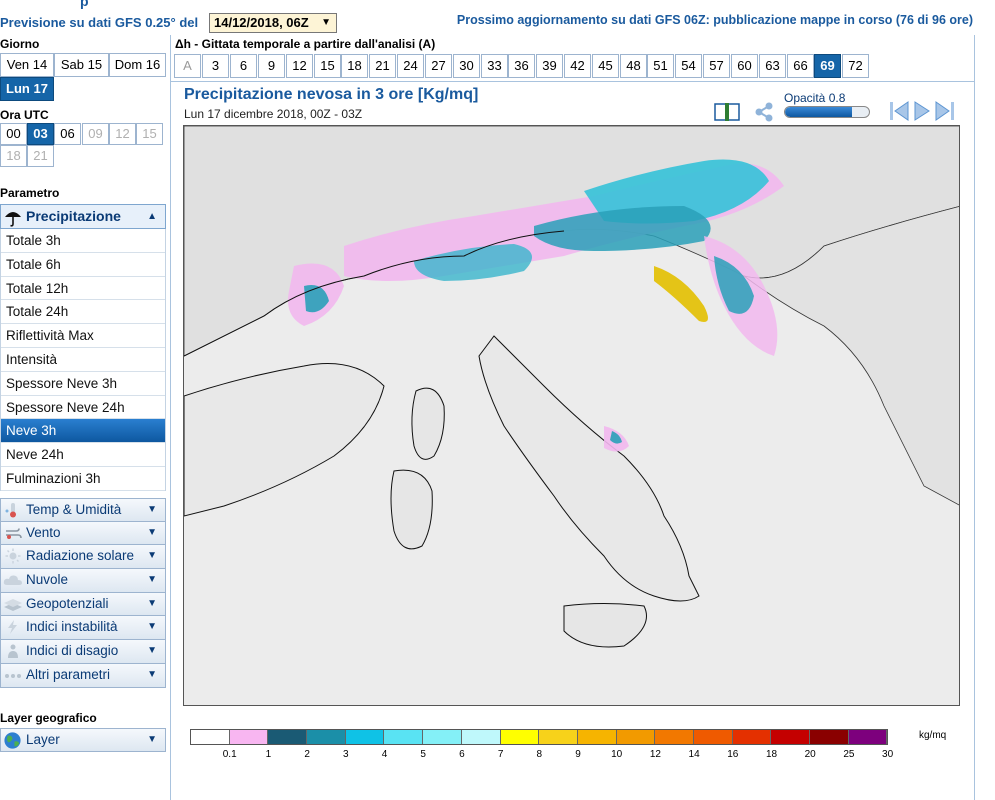 Image resolution: width=995 pixels, height=800 pixels. What do you see at coordinates (577, 66) in the screenshot?
I see `timestep-button: 42` at bounding box center [577, 66].